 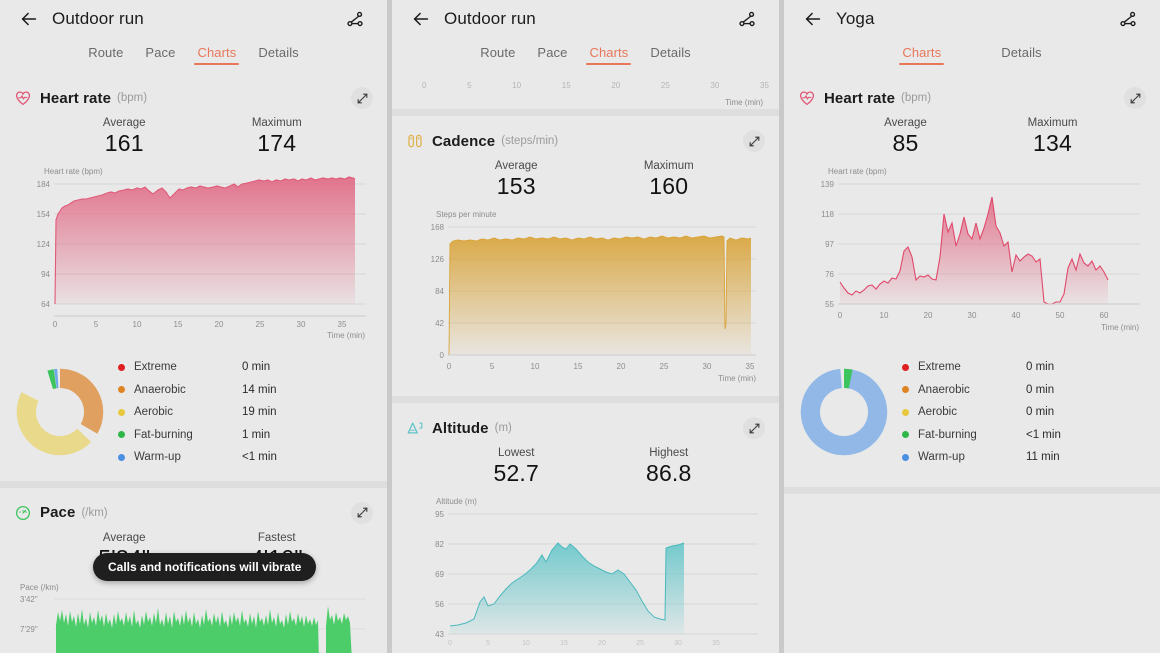 I want to click on heart-rate-stats: Average 161 Maximum 174, so click(x=193, y=137).